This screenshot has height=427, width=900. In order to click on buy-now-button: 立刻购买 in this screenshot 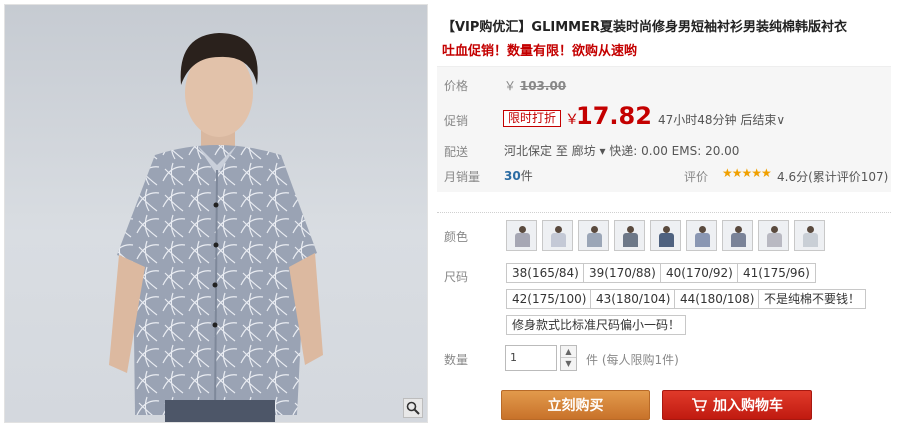, I will do `click(575, 405)`.